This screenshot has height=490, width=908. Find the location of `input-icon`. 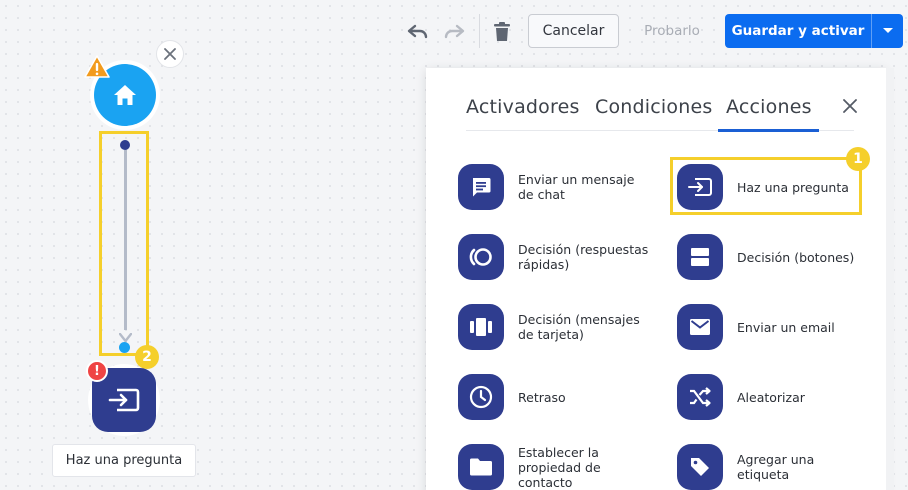

input-icon is located at coordinates (700, 187).